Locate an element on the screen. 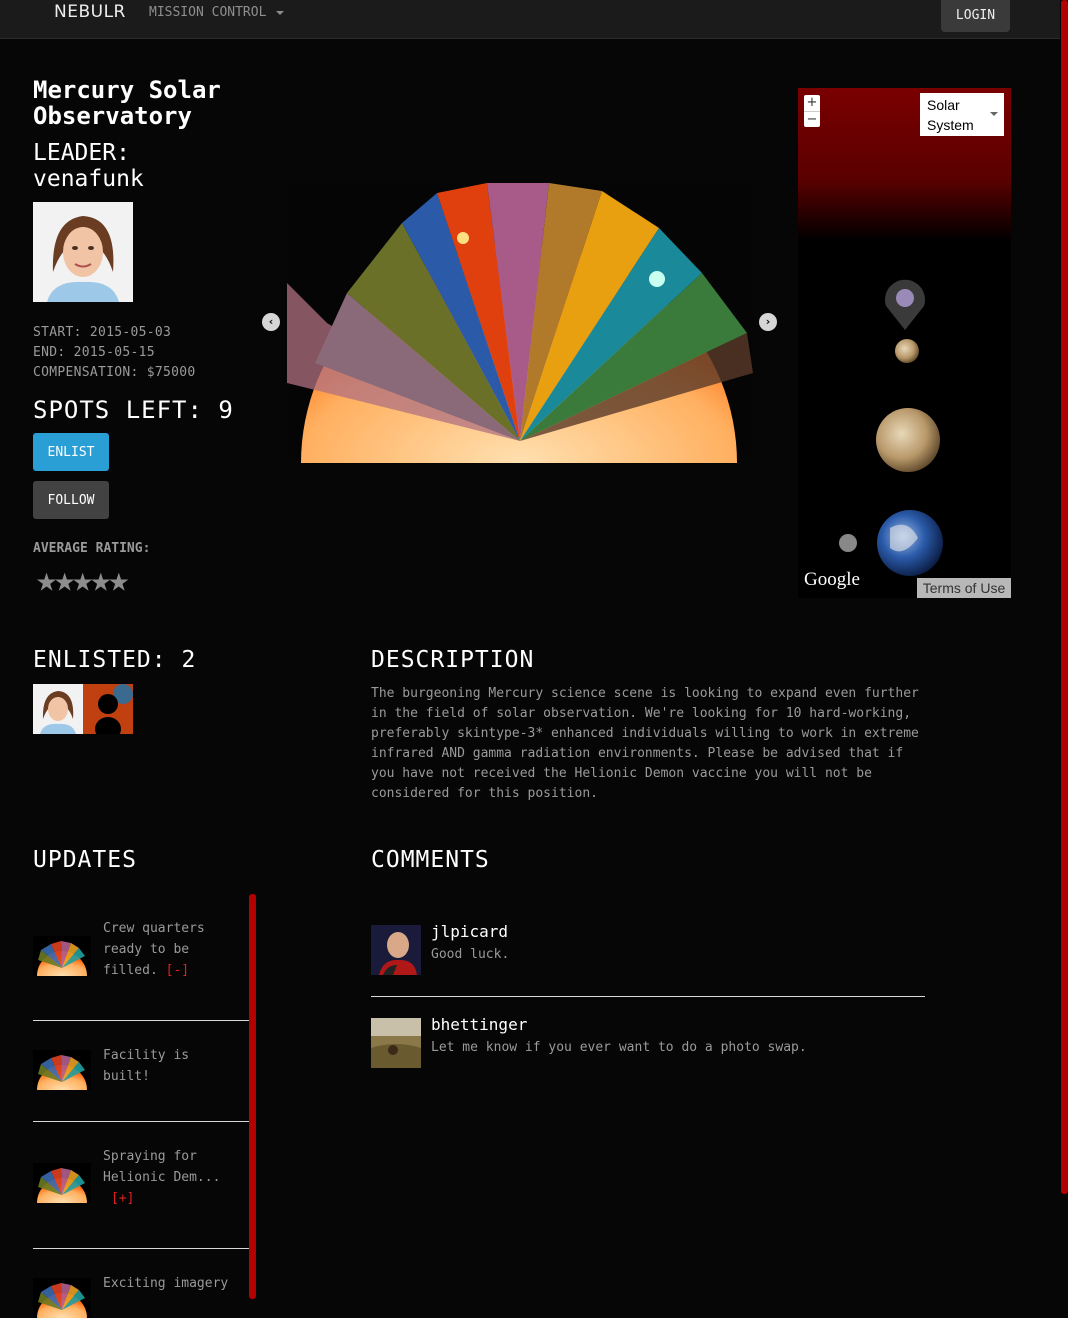  comments-heading: COMMENTS is located at coordinates (430, 860).